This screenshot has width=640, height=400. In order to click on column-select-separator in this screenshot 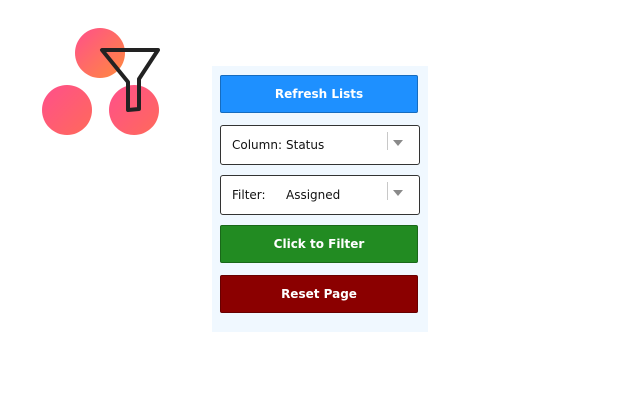, I will do `click(387, 141)`.